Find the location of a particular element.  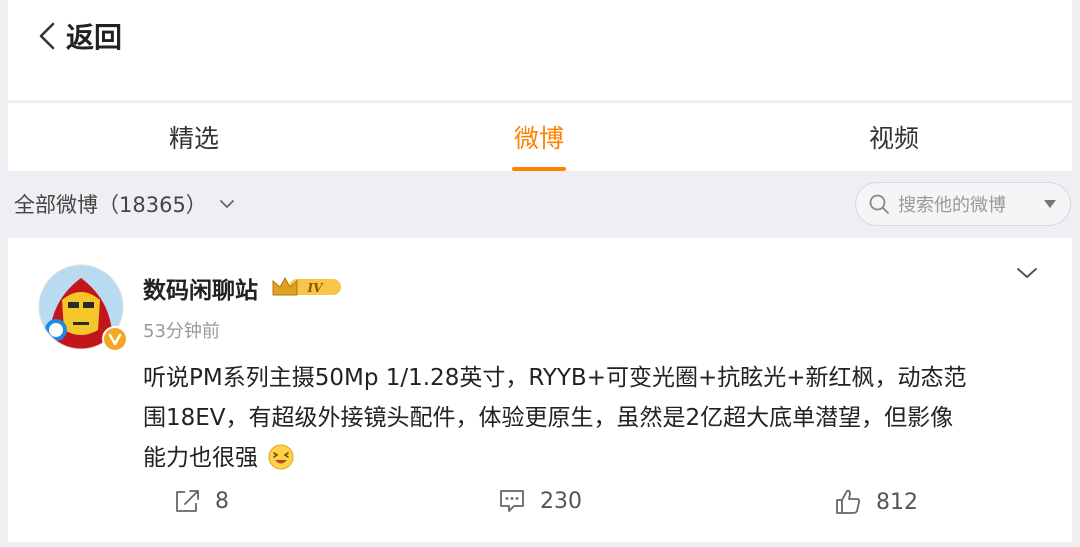

repost-count: 8 is located at coordinates (222, 501).